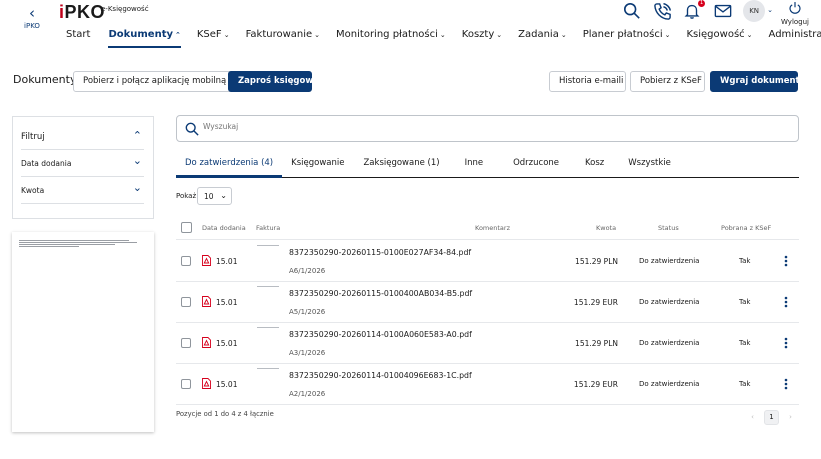 This screenshot has height=459, width=821. What do you see at coordinates (474, 164) in the screenshot?
I see `tab-other: Inne` at bounding box center [474, 164].